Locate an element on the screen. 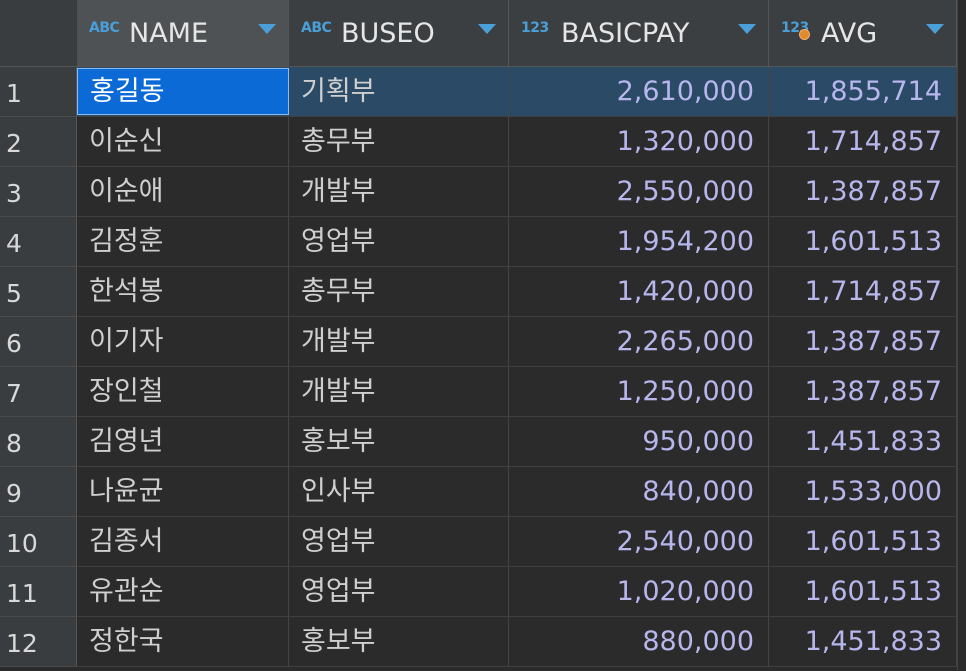 This screenshot has width=966, height=671. table-row: 6 이기자 개발부 2,265,000 1,387,857 is located at coordinates (483, 342).